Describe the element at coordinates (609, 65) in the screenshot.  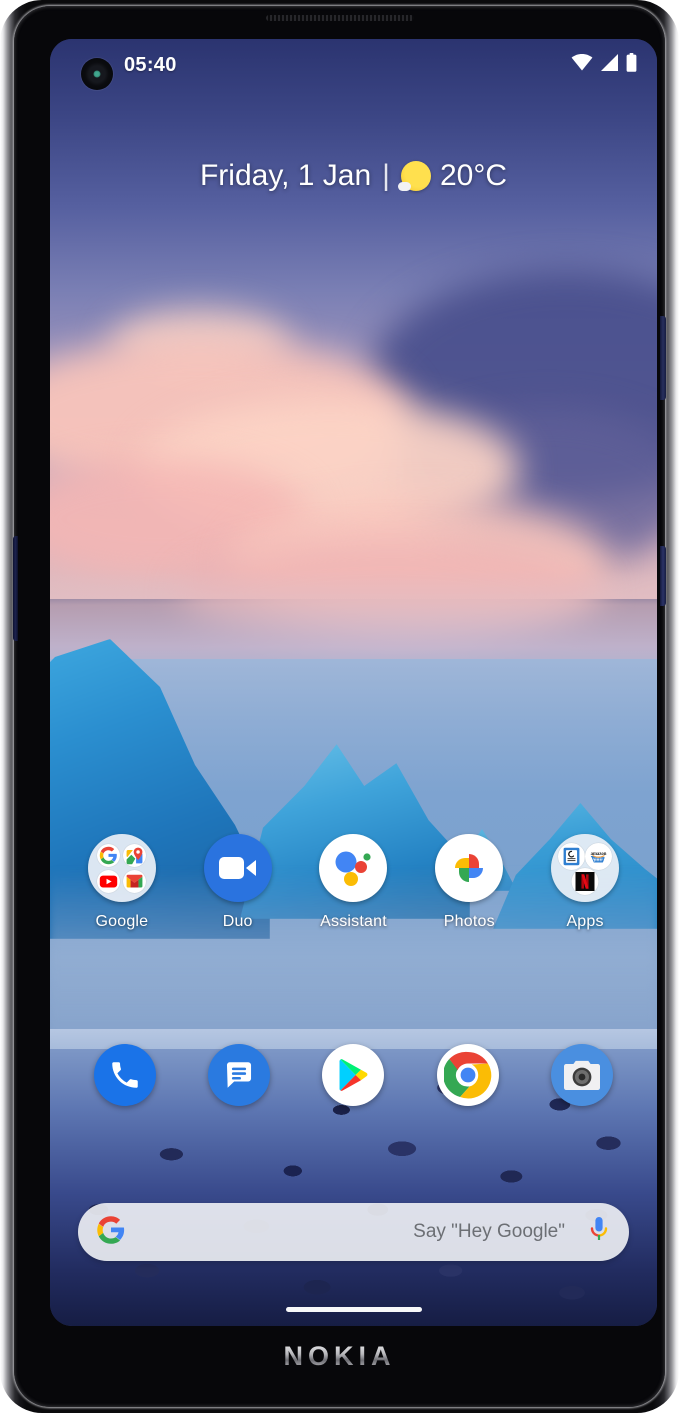
I see `cellular-signal-icon` at that location.